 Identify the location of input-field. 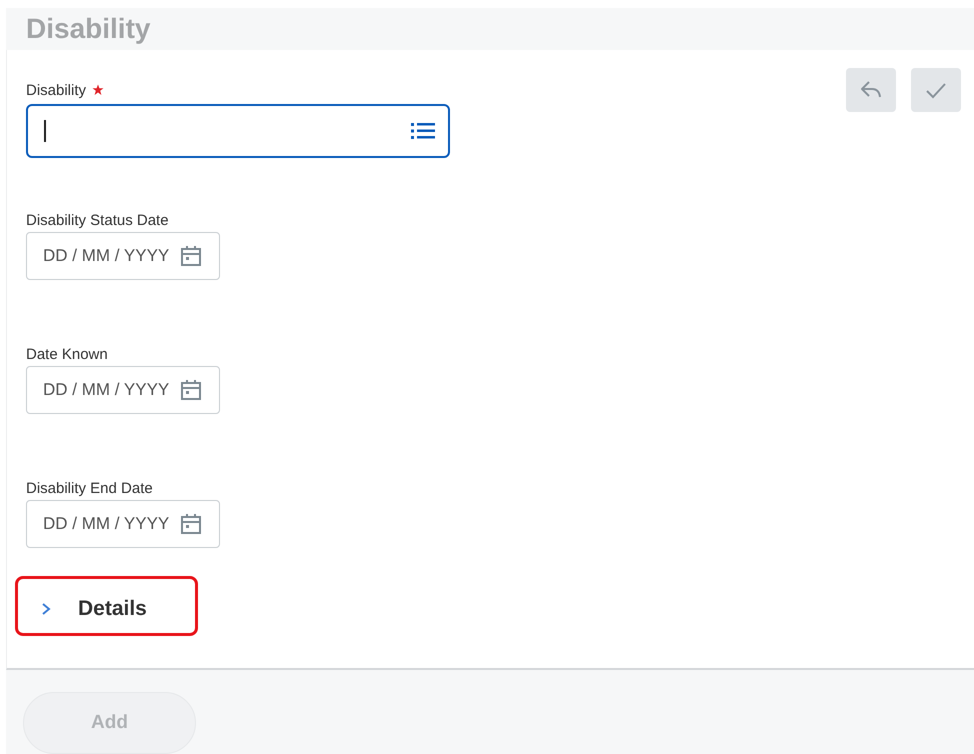
(238, 131).